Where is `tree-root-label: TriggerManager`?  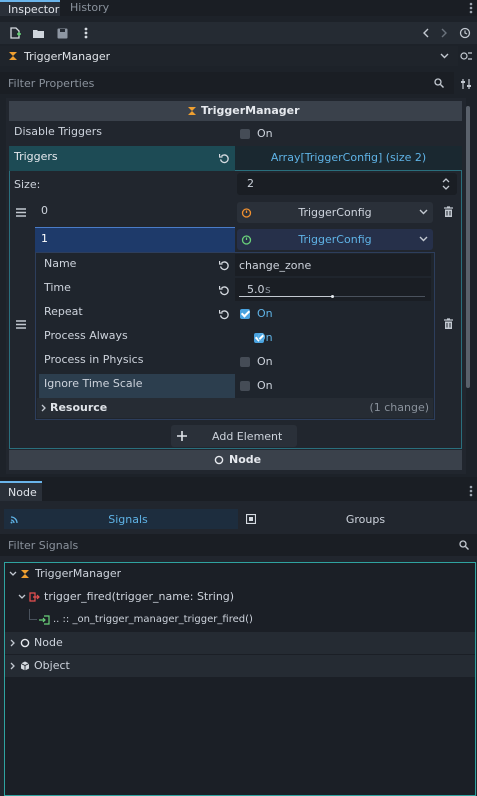
tree-root-label: TriggerManager is located at coordinates (78, 573).